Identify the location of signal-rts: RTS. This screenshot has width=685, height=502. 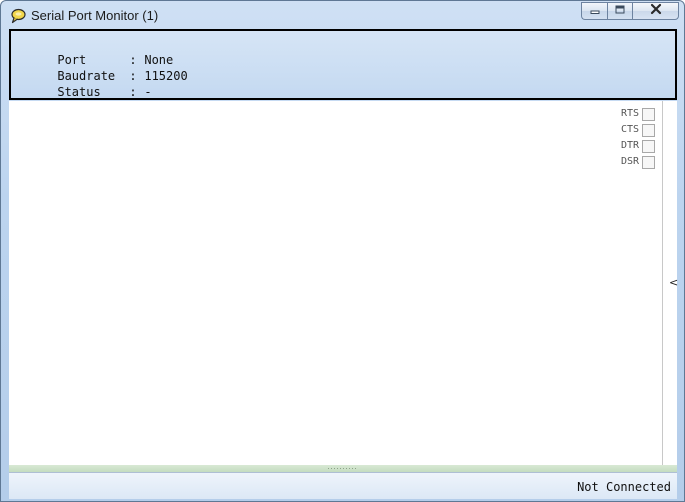
(628, 115).